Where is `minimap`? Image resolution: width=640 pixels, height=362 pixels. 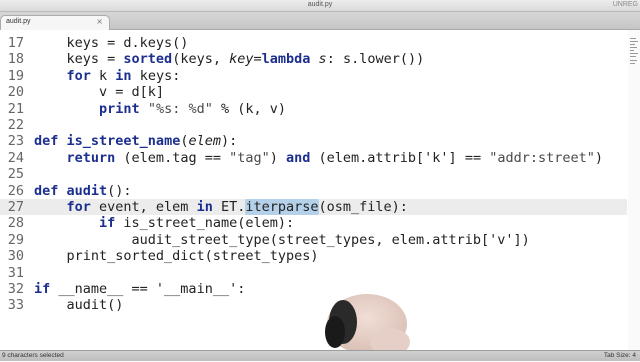 minimap is located at coordinates (634, 190).